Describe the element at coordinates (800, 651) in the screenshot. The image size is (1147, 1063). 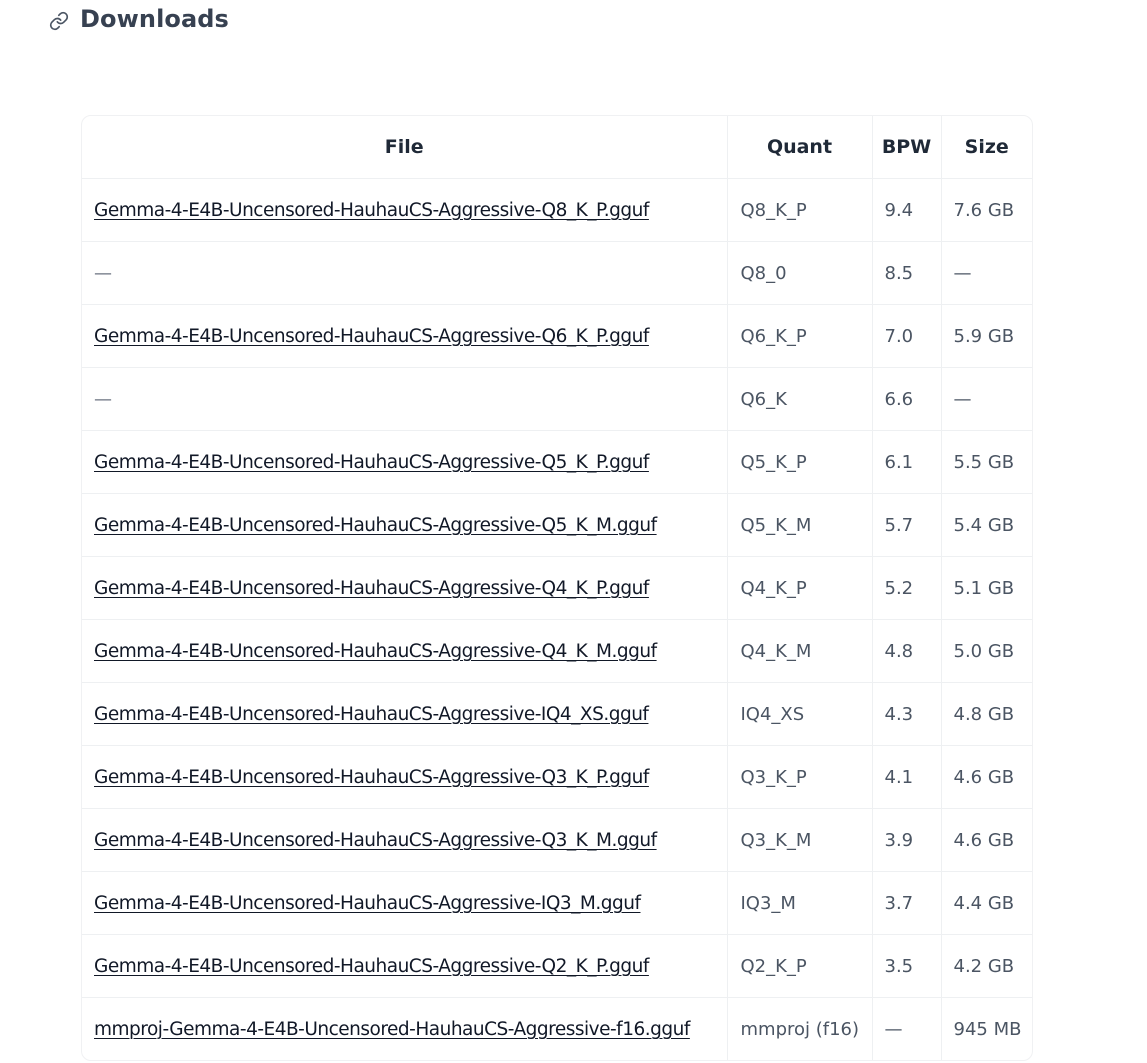
I see `quant-cell: Q4_K_M` at that location.